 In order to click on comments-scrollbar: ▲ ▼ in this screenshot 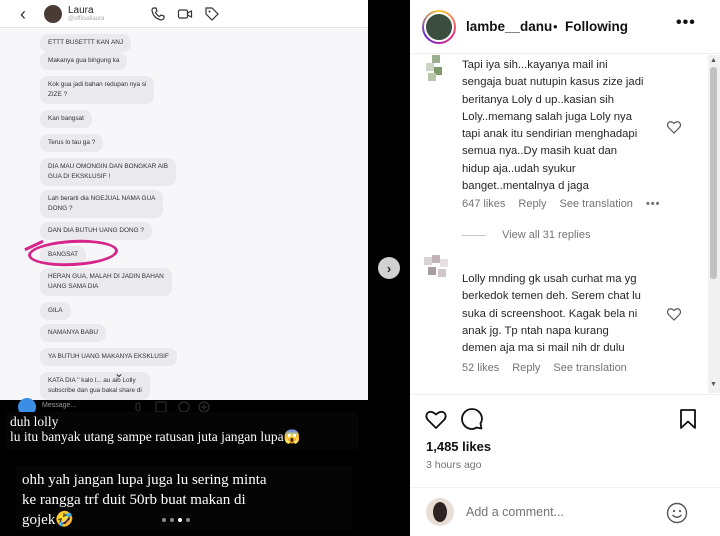, I will do `click(714, 224)`.